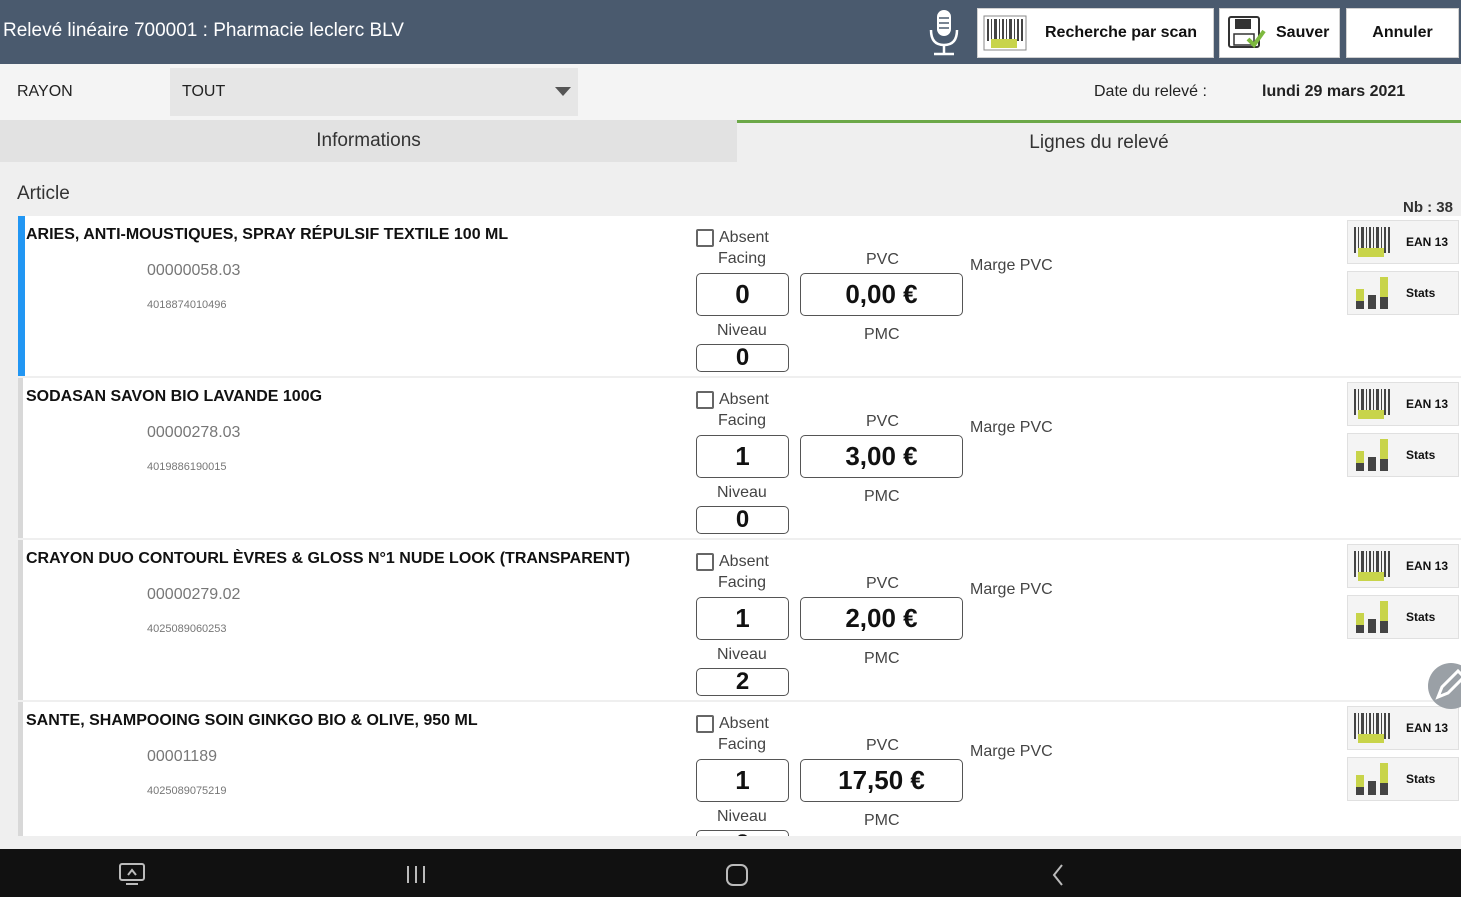 This screenshot has width=1461, height=897. What do you see at coordinates (194, 270) in the screenshot?
I see `product-code: 00000058.03` at bounding box center [194, 270].